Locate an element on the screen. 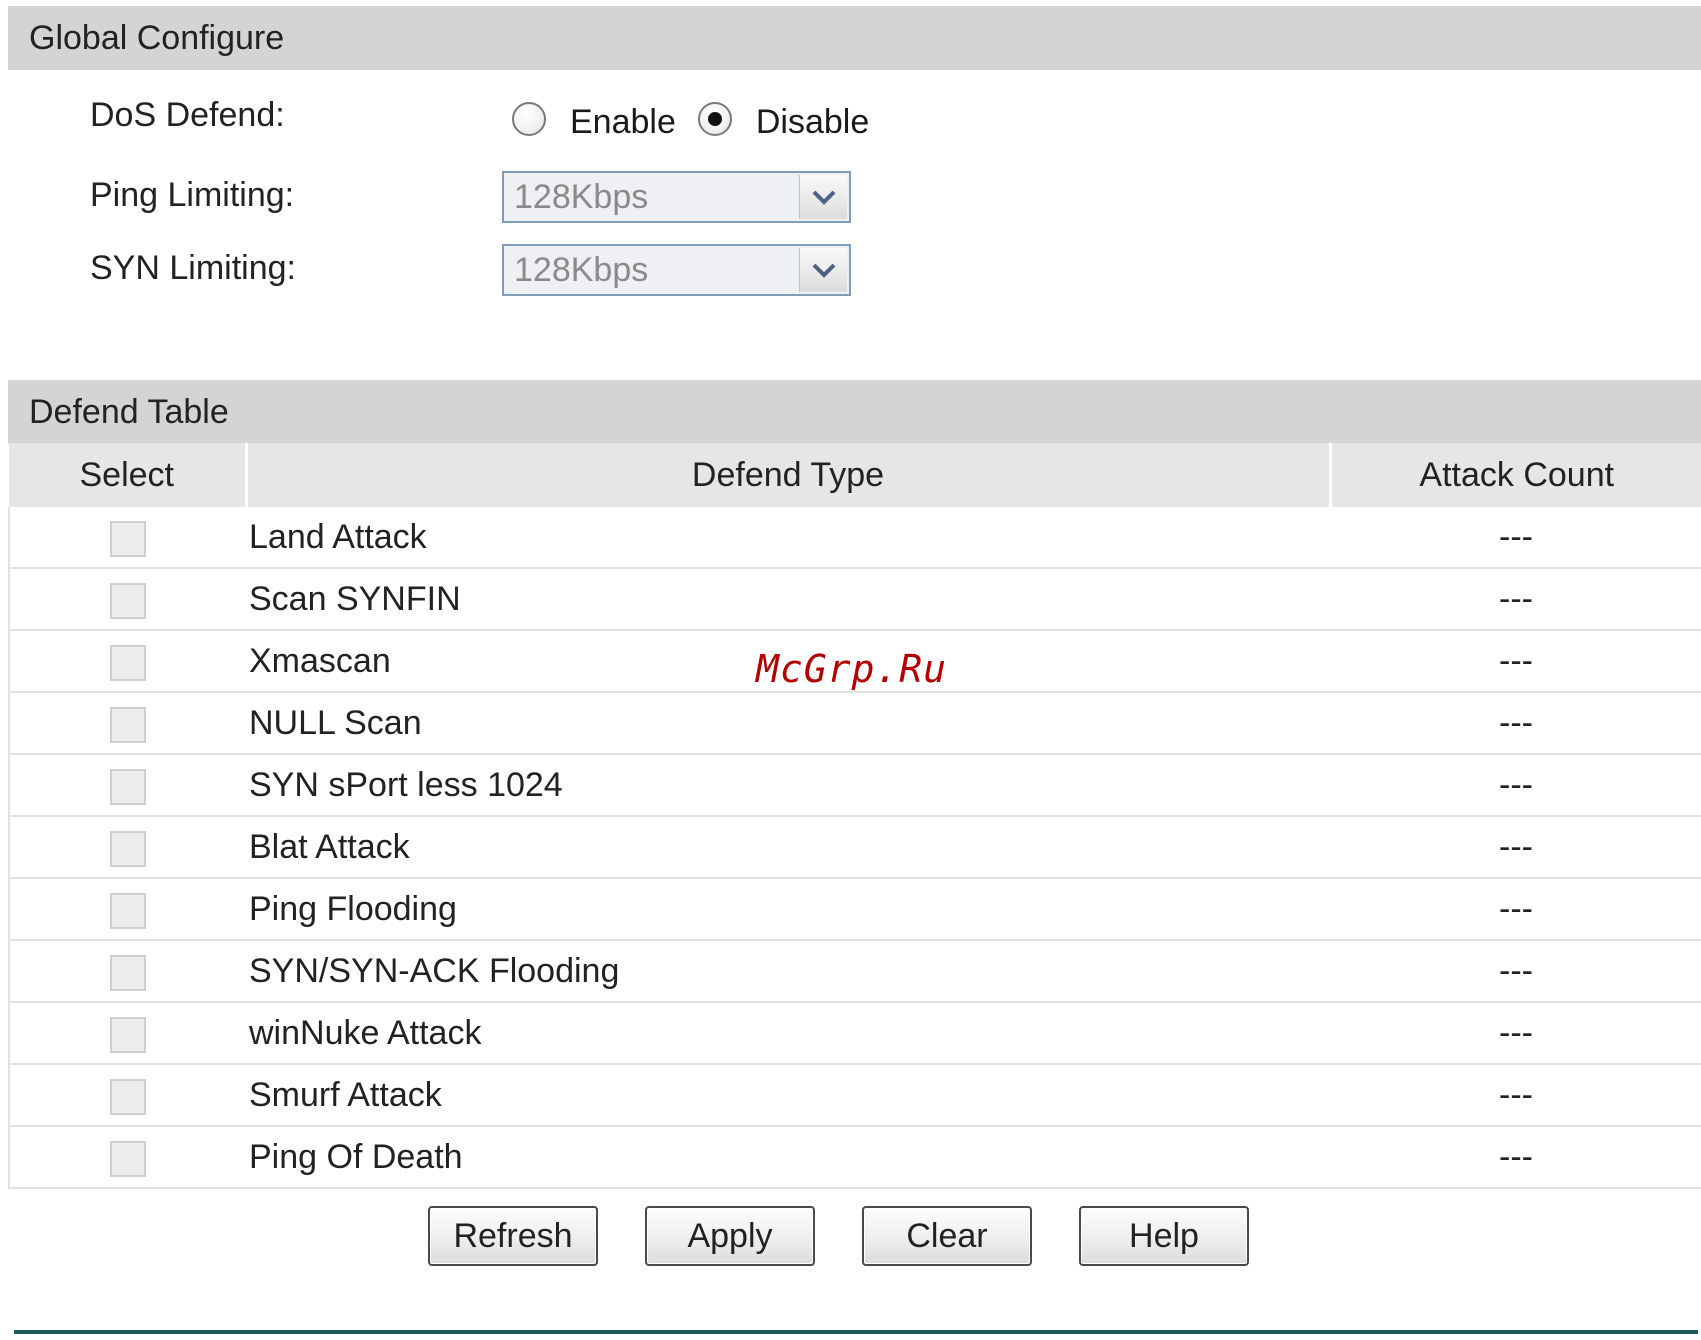 Image resolution: width=1701 pixels, height=1340 pixels. table-row: Ping Flooding --- is located at coordinates (854, 909).